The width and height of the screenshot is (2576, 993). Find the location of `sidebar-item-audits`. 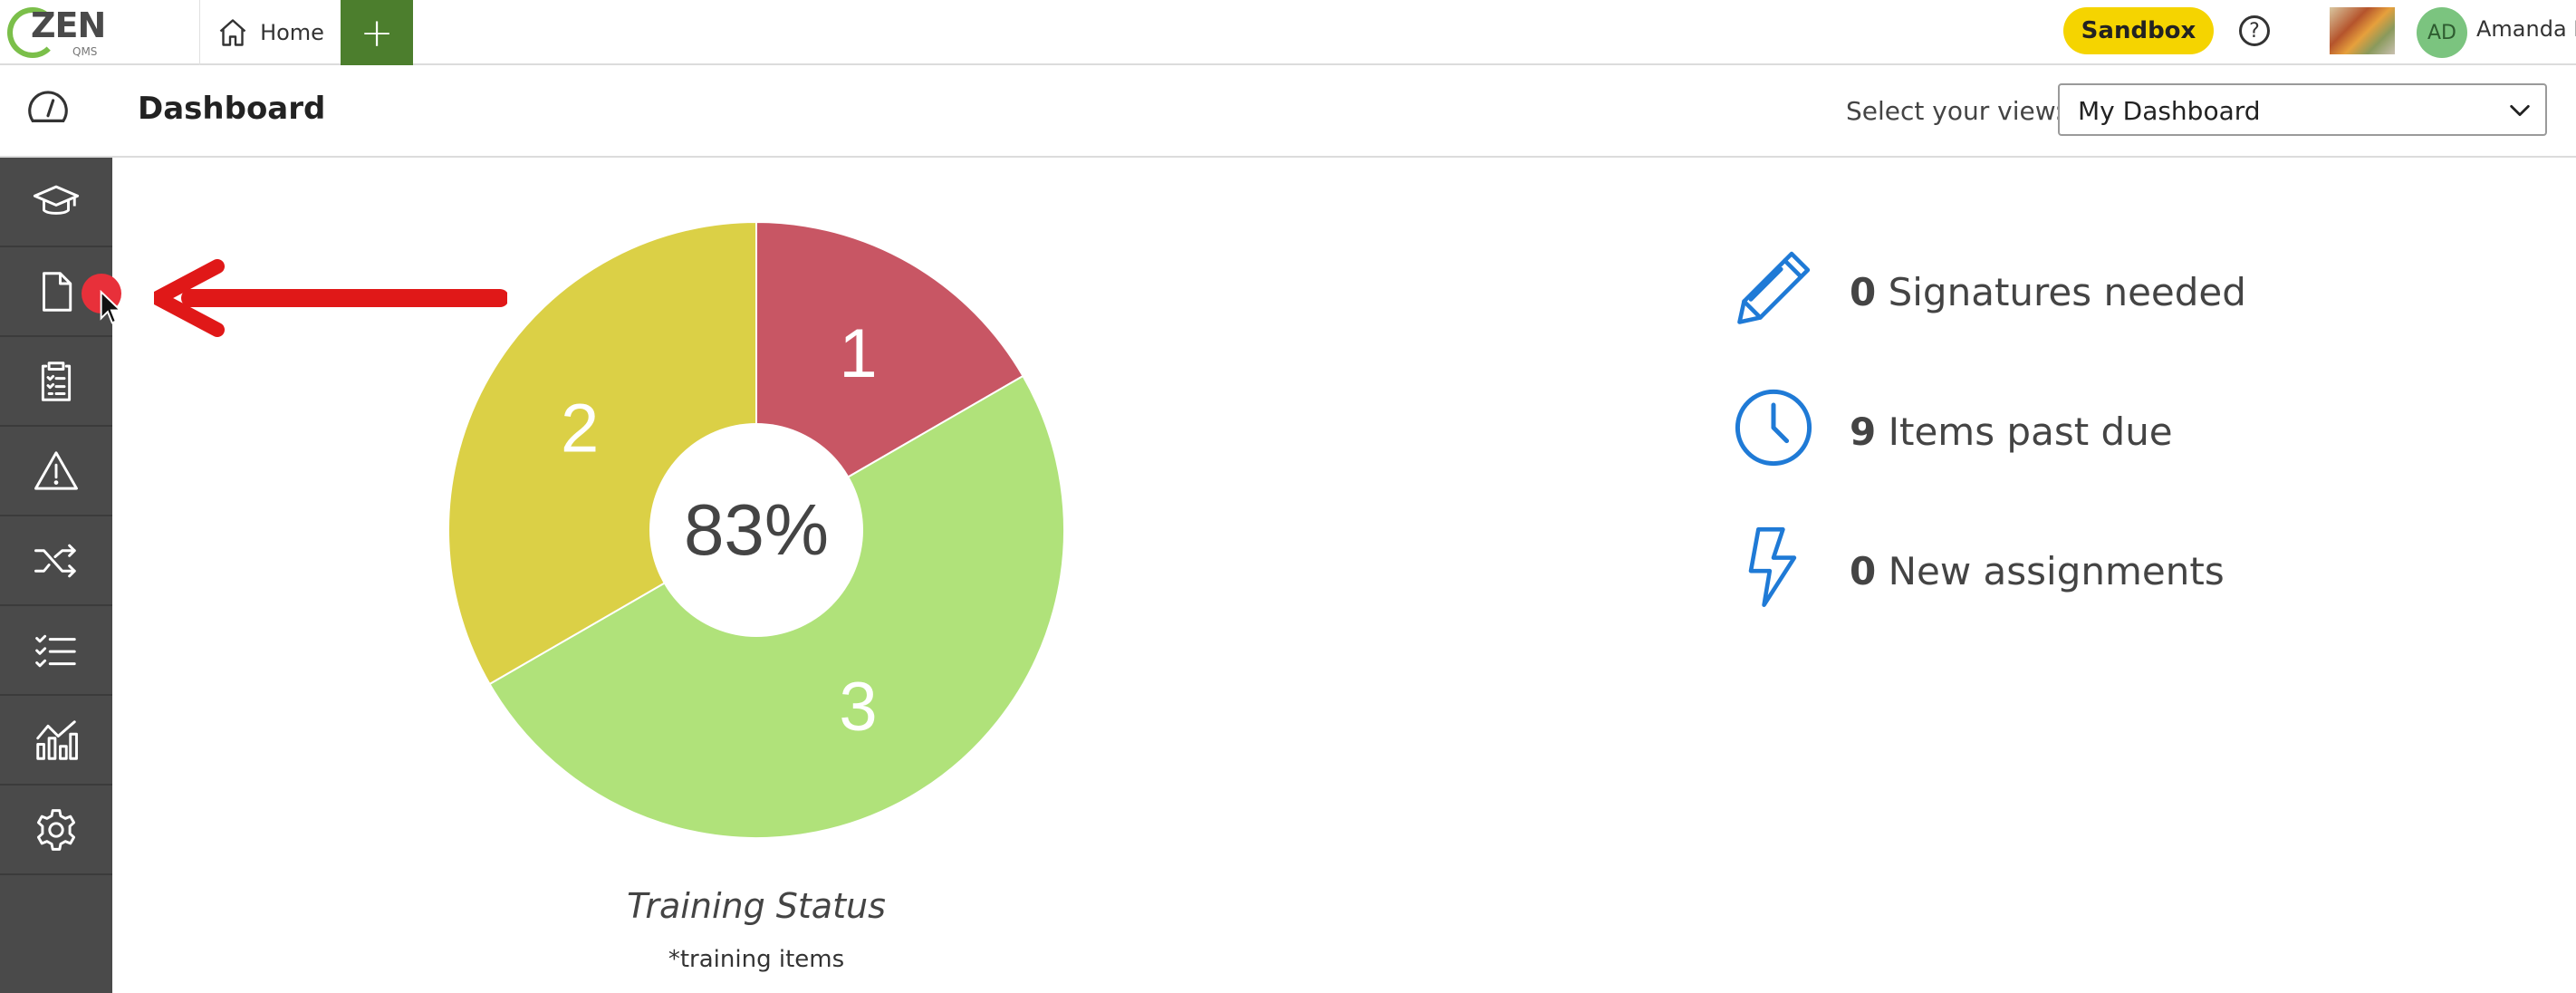

sidebar-item-audits is located at coordinates (56, 382).